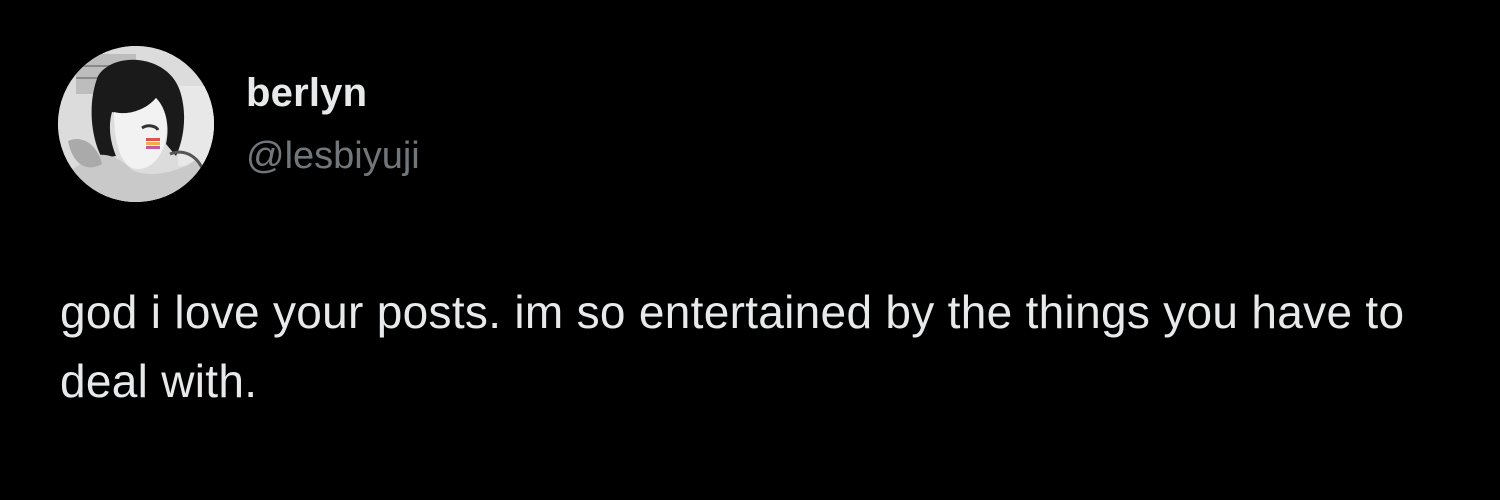 Image resolution: width=1500 pixels, height=500 pixels. Describe the element at coordinates (239, 124) in the screenshot. I see `tweet-header: berlyn @lesbiyuji` at that location.